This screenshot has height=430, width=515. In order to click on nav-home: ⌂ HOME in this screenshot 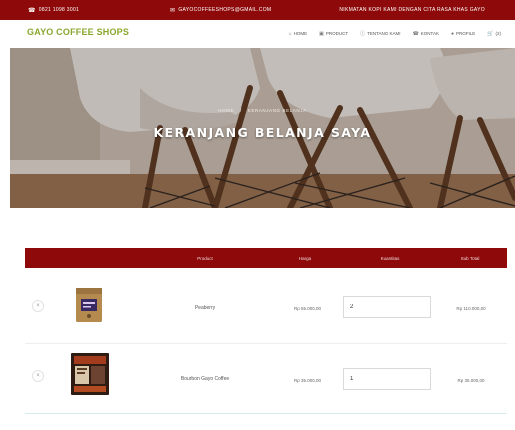, I will do `click(298, 33)`.